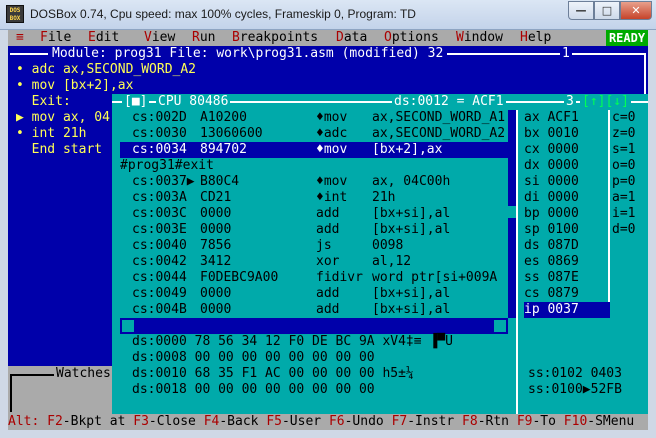 This screenshot has height=438, width=656. Describe the element at coordinates (216, 229) in the screenshot. I see `code-bytes: 0000` at that location.